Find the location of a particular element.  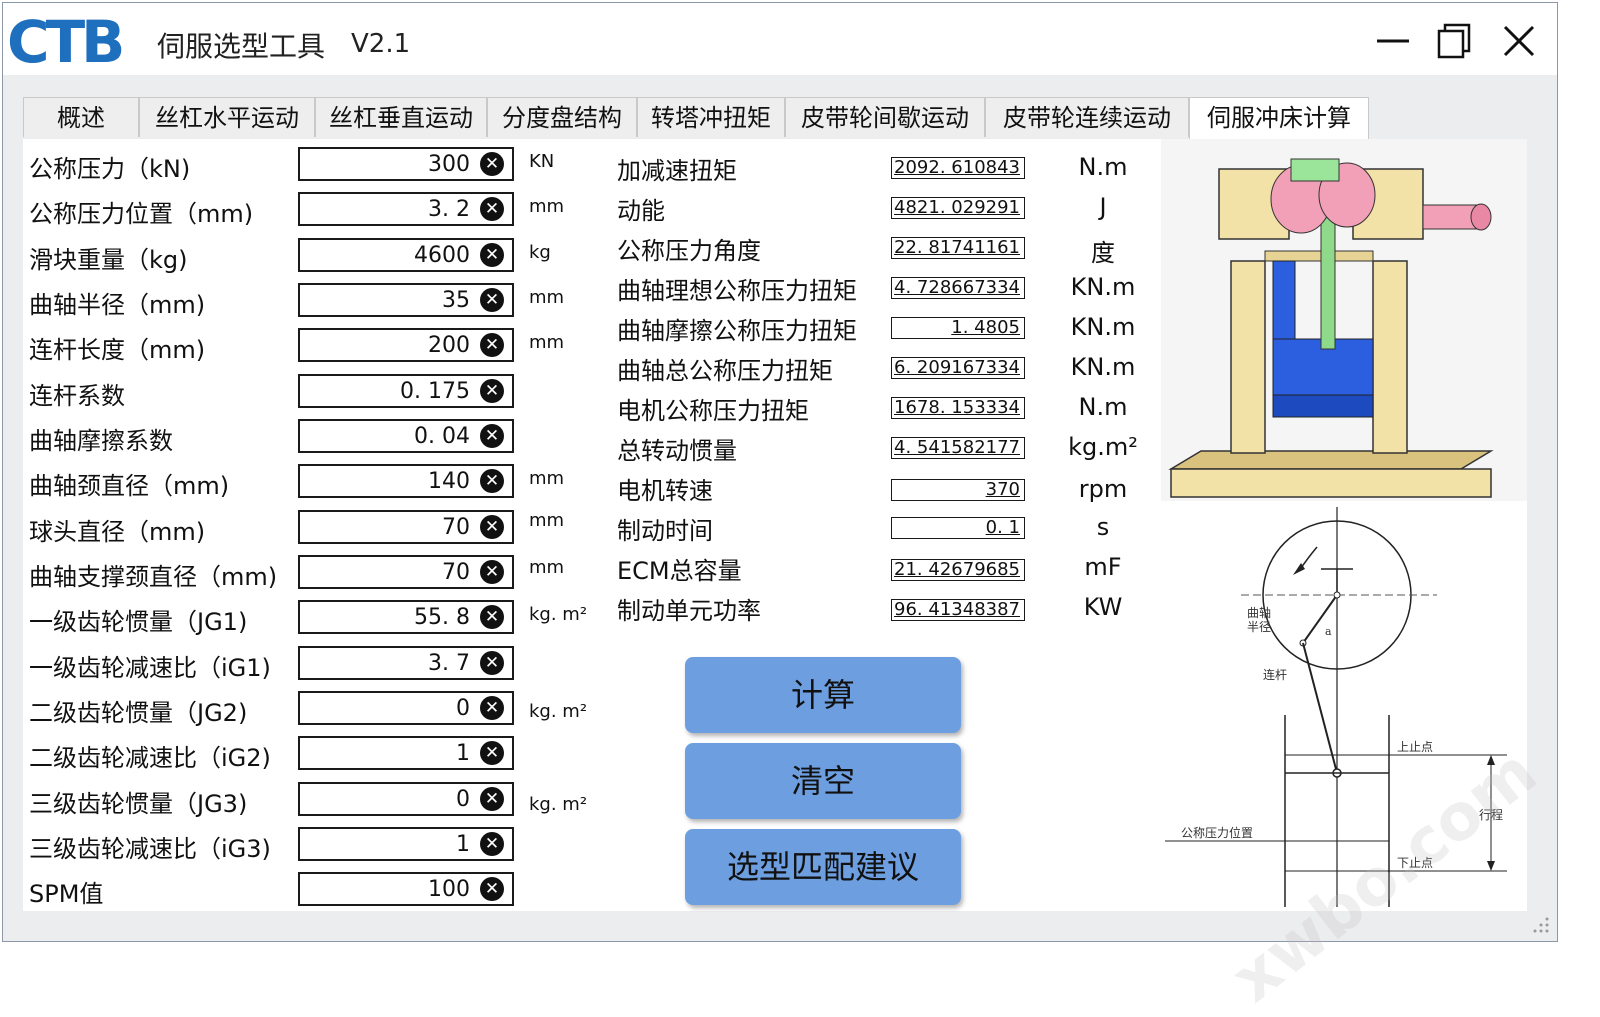

result-label: 公称压力角度 is located at coordinates (689, 251).